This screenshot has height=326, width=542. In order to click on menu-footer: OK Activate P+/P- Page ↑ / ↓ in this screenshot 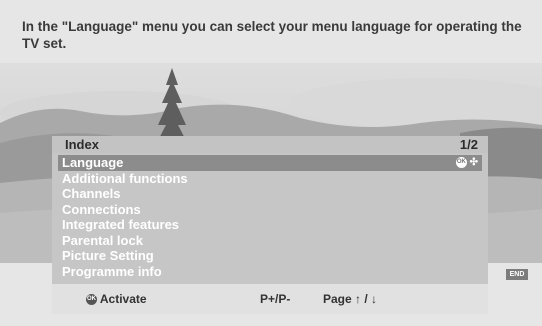, I will do `click(270, 299)`.